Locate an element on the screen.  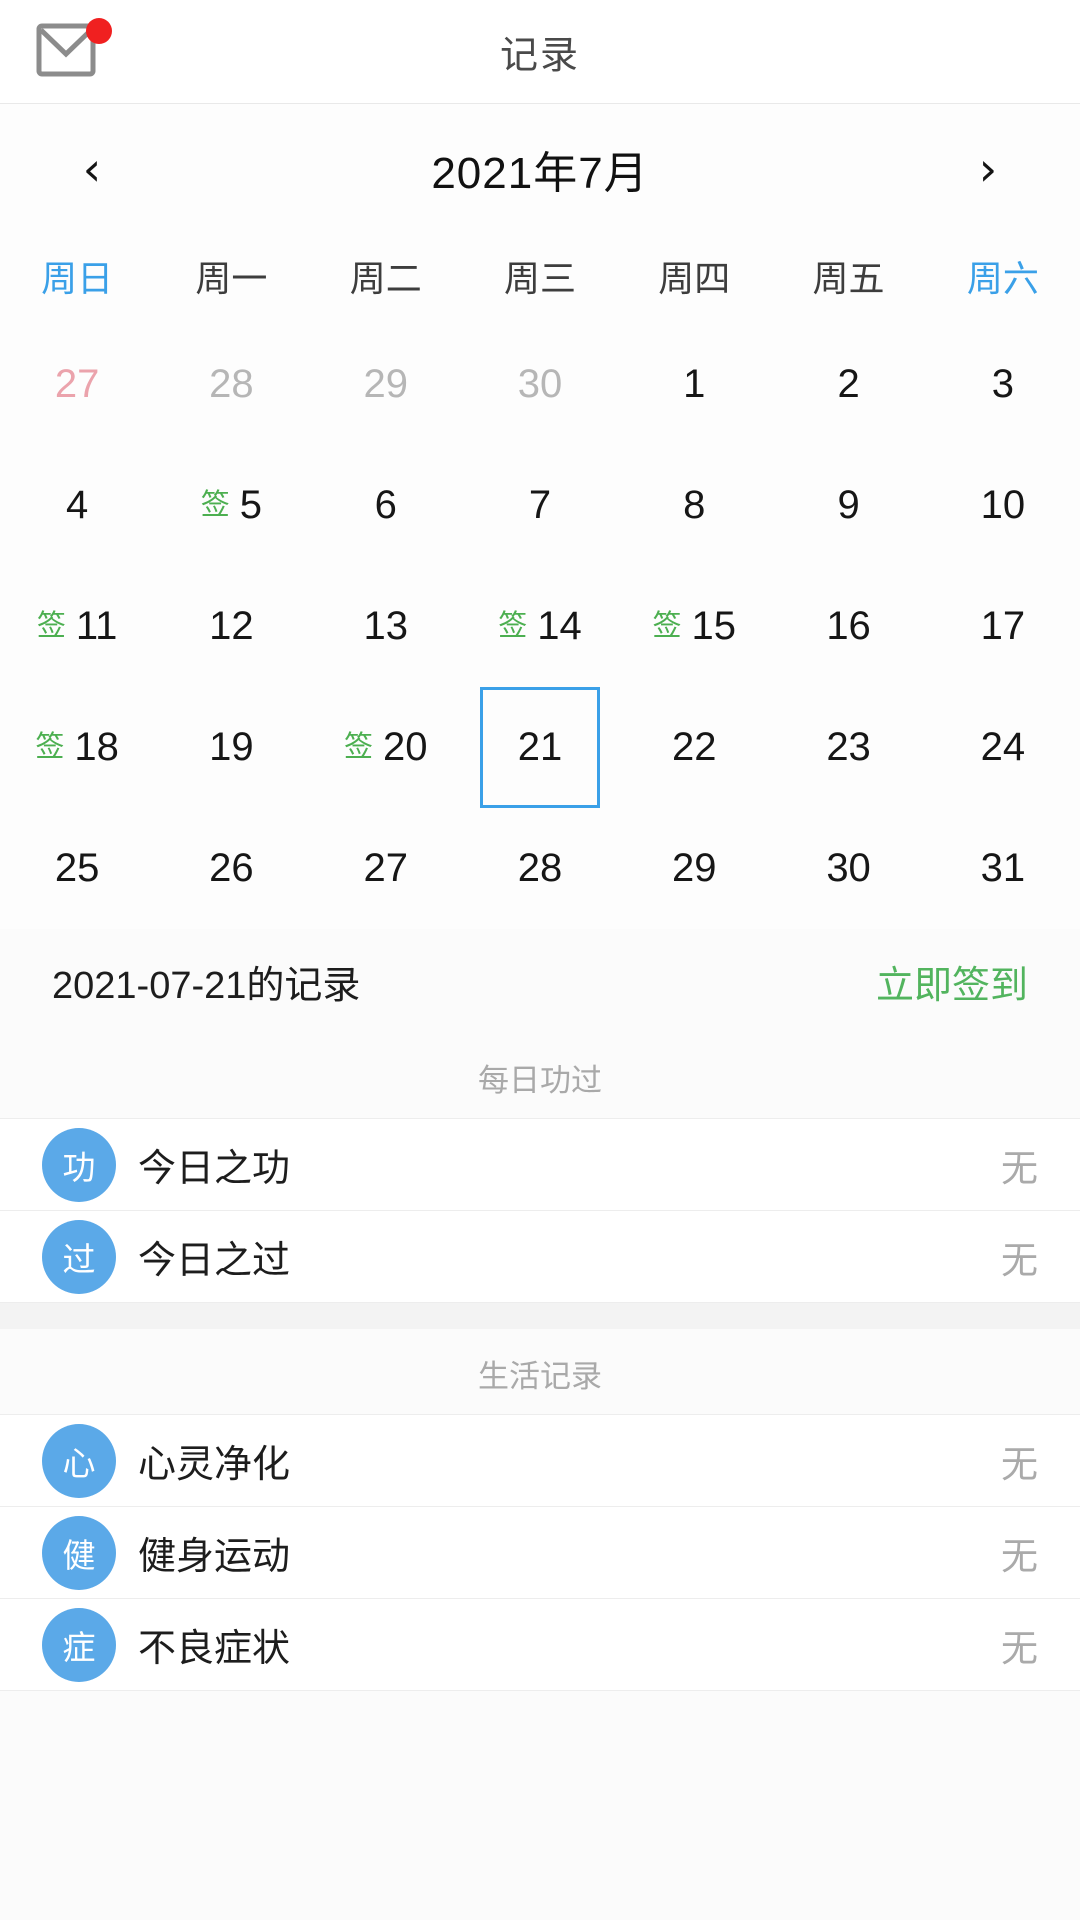
record-row: 过今日之过 无 is located at coordinates (540, 1257).